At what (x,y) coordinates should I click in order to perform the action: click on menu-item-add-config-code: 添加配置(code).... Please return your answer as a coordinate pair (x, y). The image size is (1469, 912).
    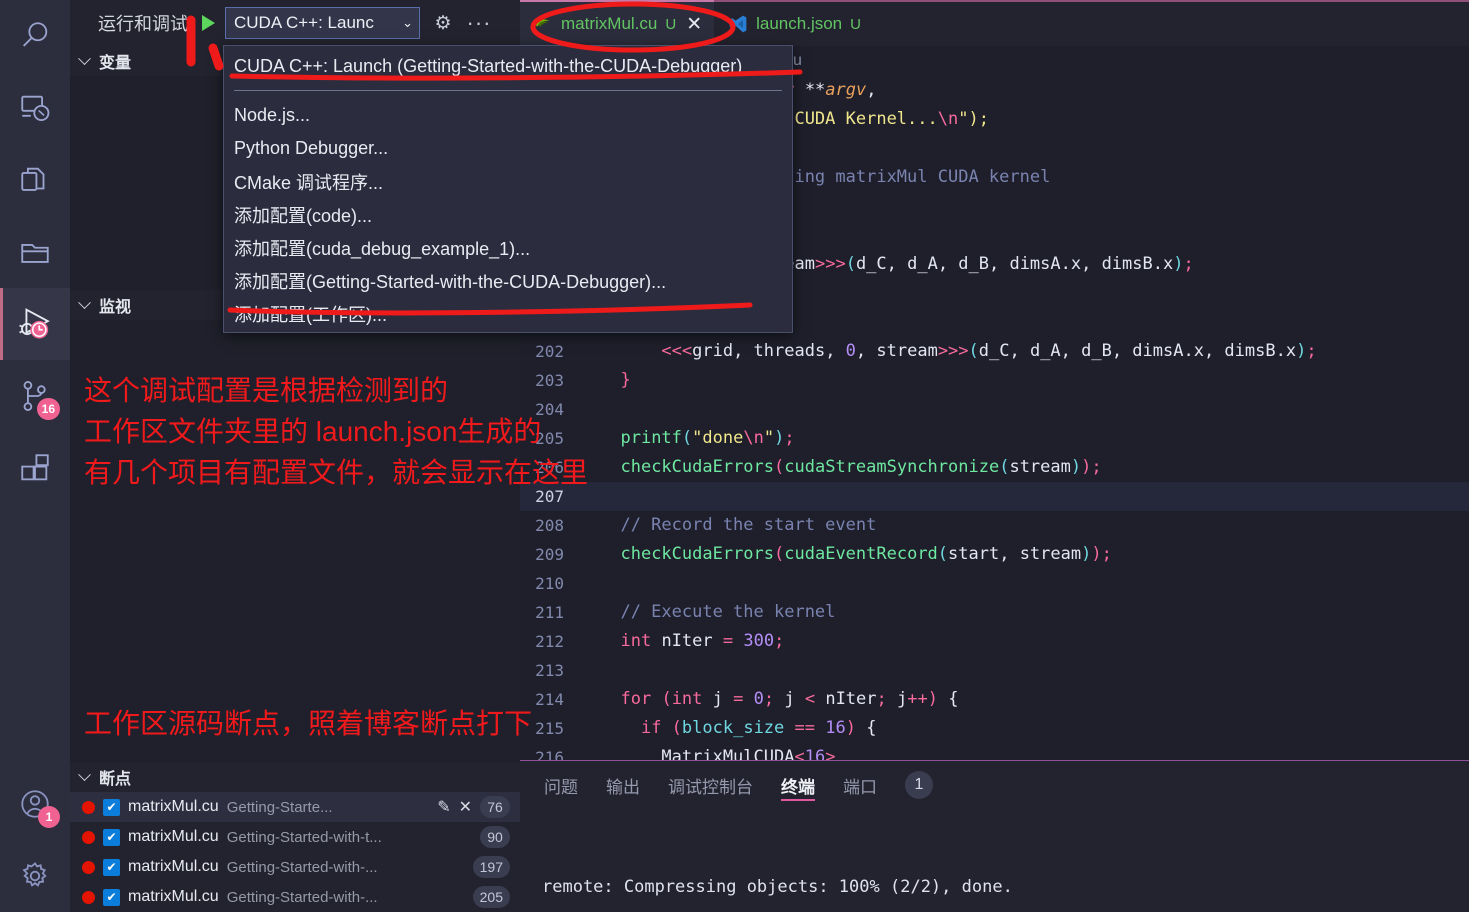
    Looking at the image, I should click on (508, 214).